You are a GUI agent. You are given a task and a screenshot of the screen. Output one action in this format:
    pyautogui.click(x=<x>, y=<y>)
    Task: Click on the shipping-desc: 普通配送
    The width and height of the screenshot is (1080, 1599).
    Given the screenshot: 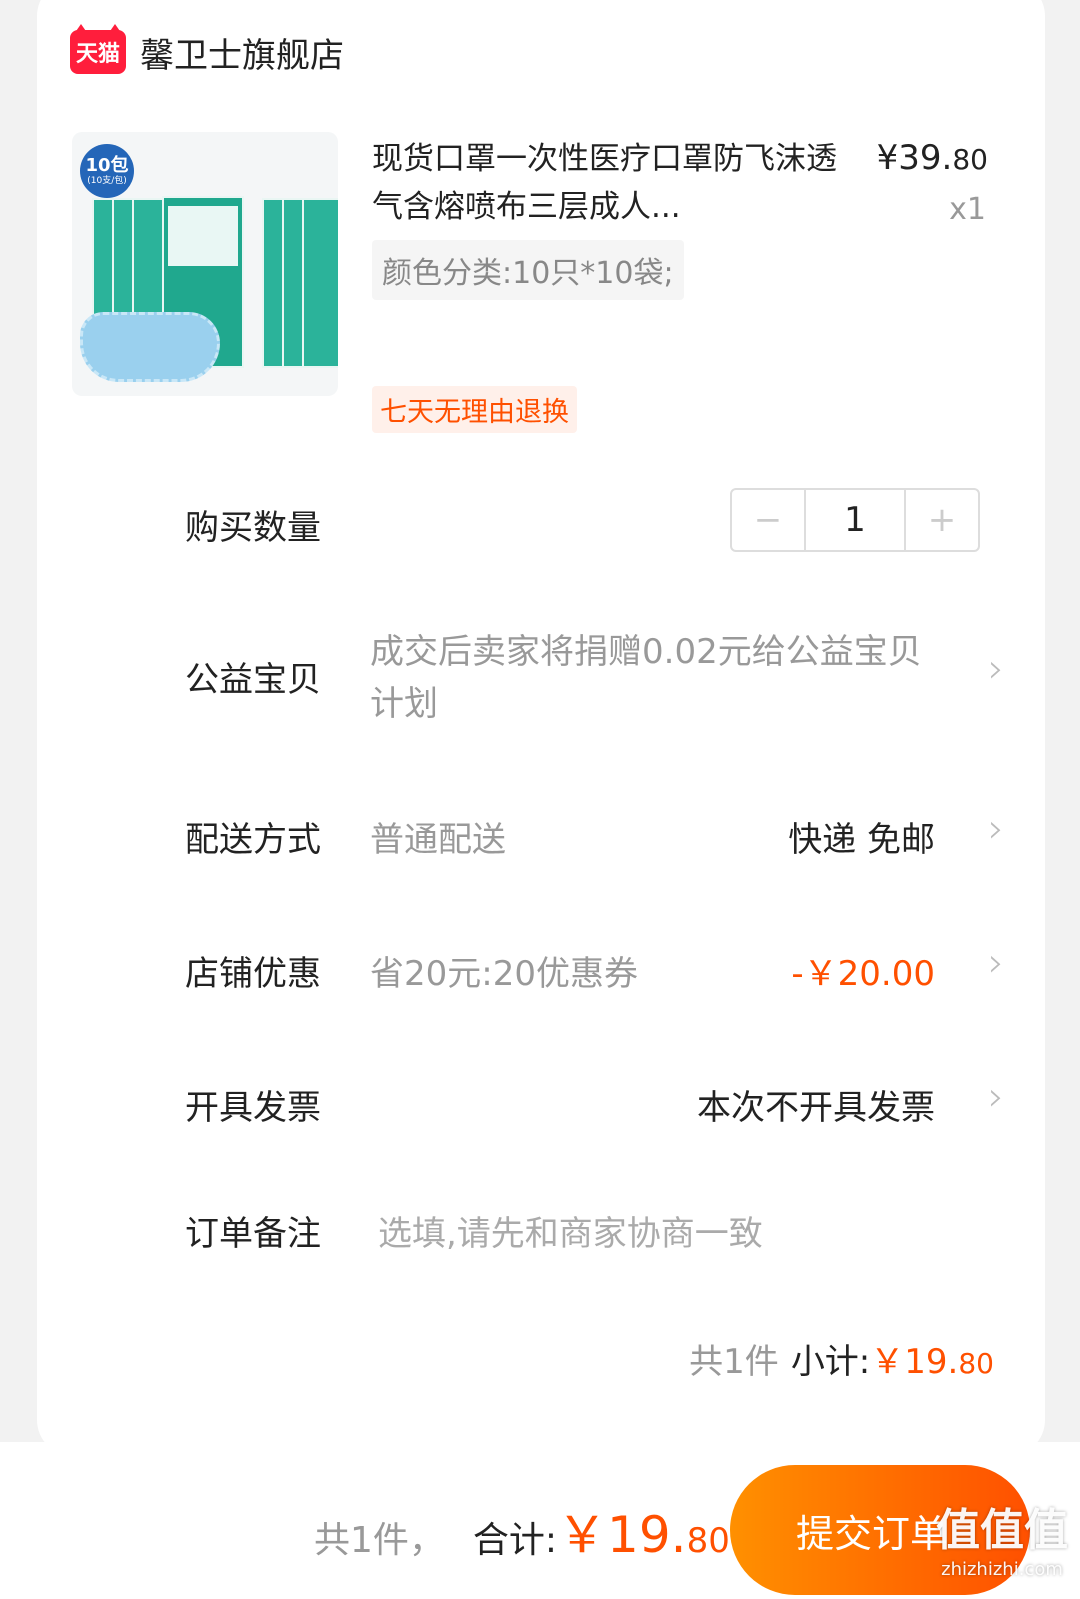 What is the action you would take?
    pyautogui.click(x=438, y=840)
    